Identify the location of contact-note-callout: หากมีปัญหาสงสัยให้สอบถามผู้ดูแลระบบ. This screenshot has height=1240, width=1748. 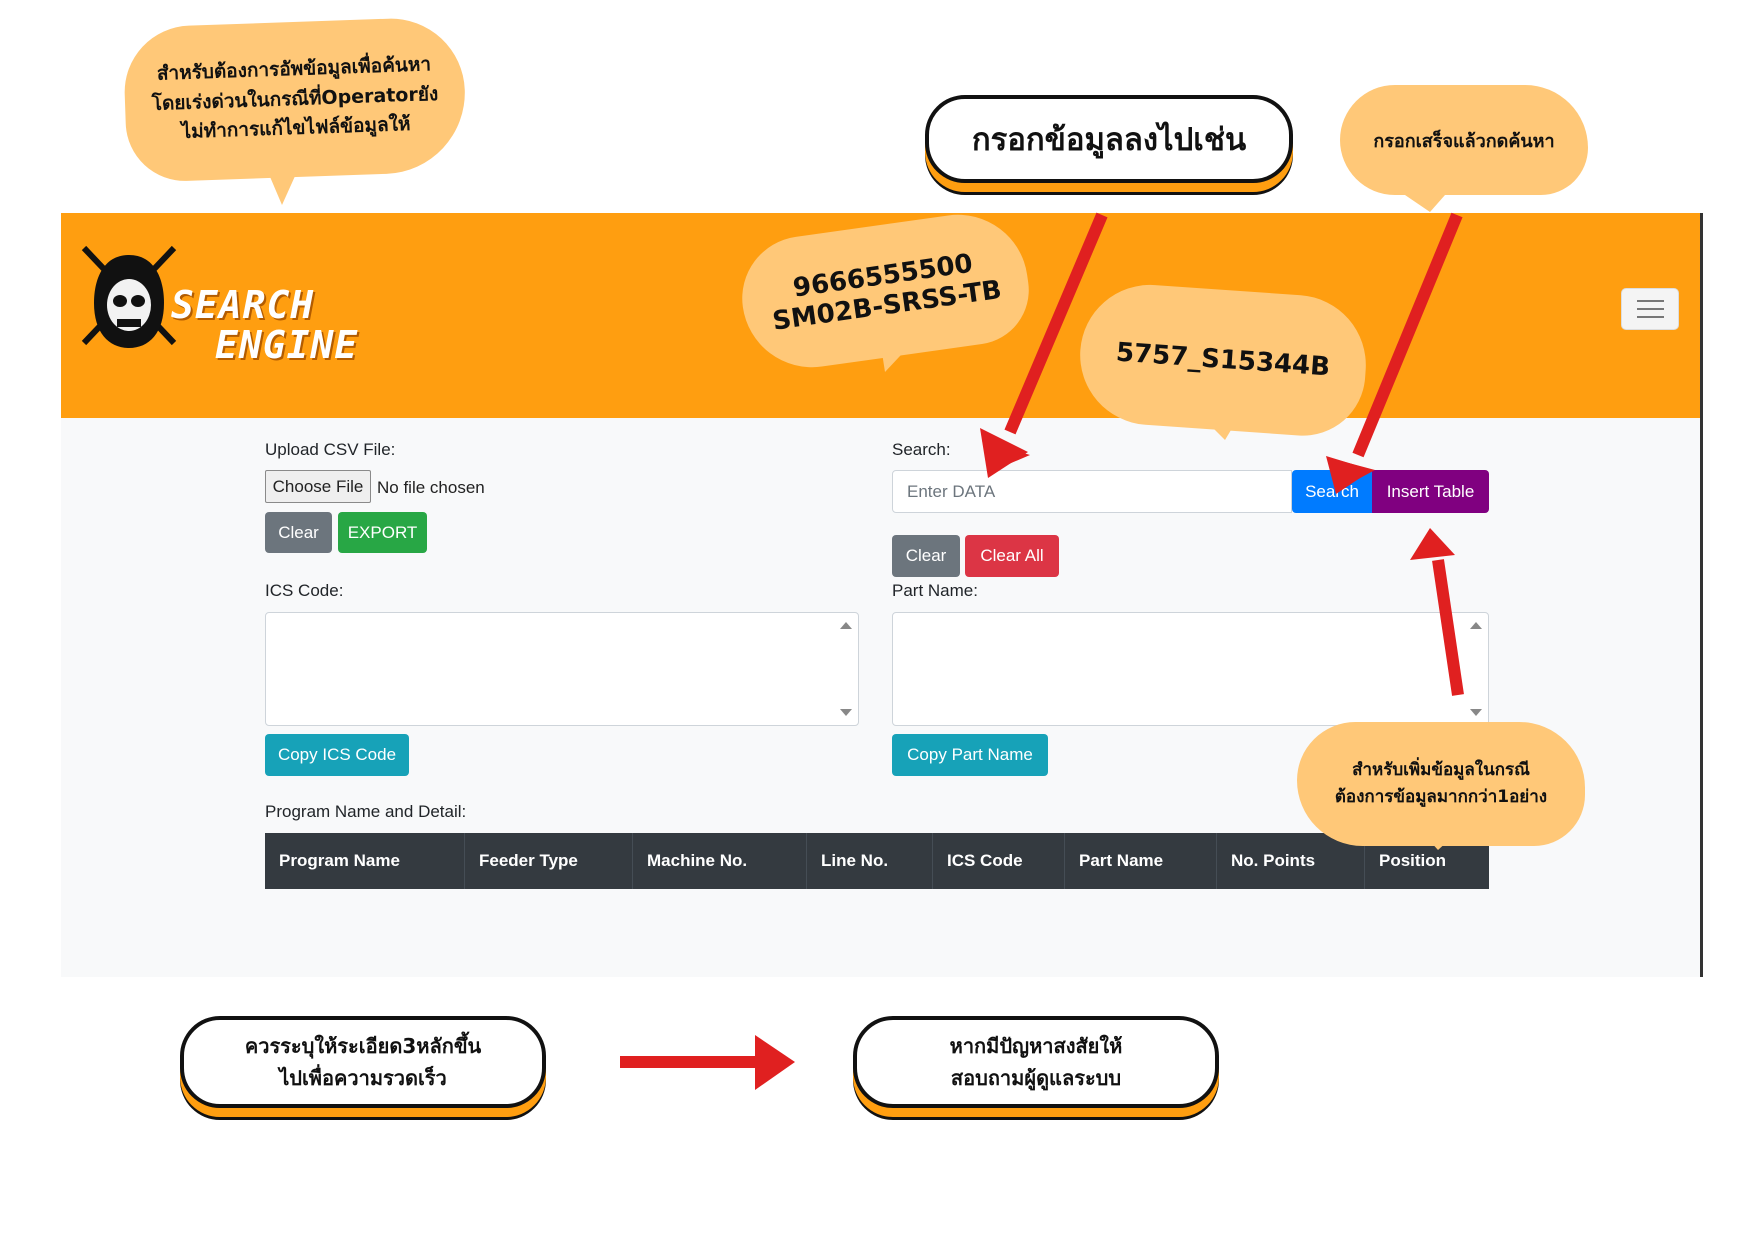
(1036, 1062).